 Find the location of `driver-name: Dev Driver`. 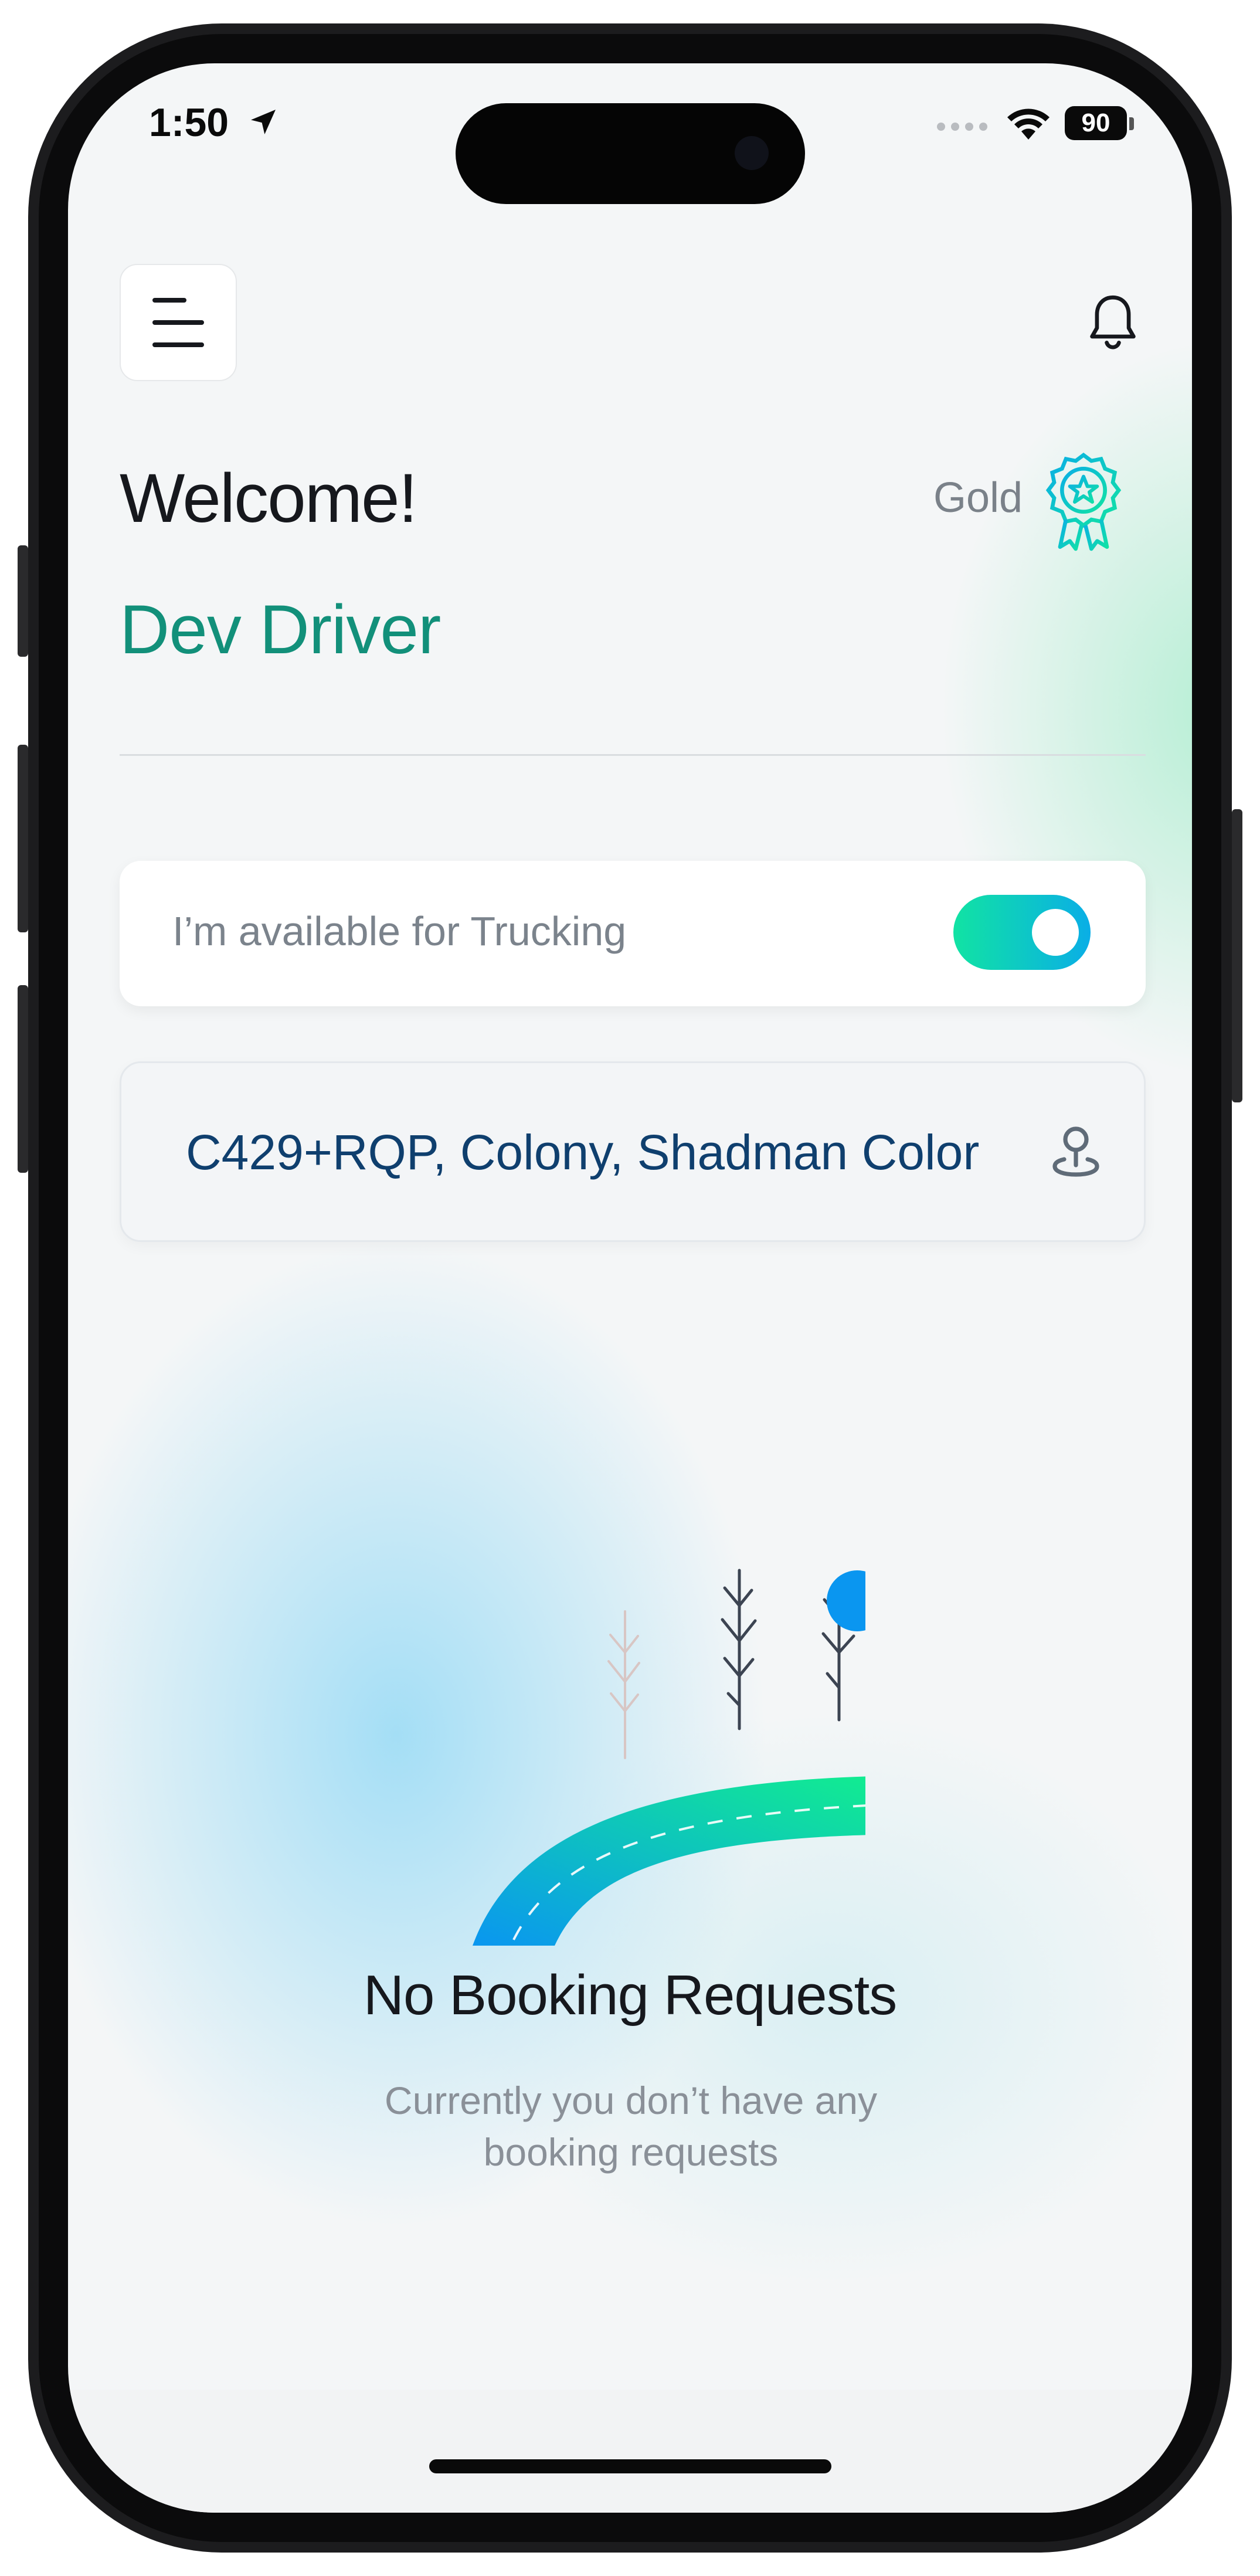

driver-name: Dev Driver is located at coordinates (280, 629).